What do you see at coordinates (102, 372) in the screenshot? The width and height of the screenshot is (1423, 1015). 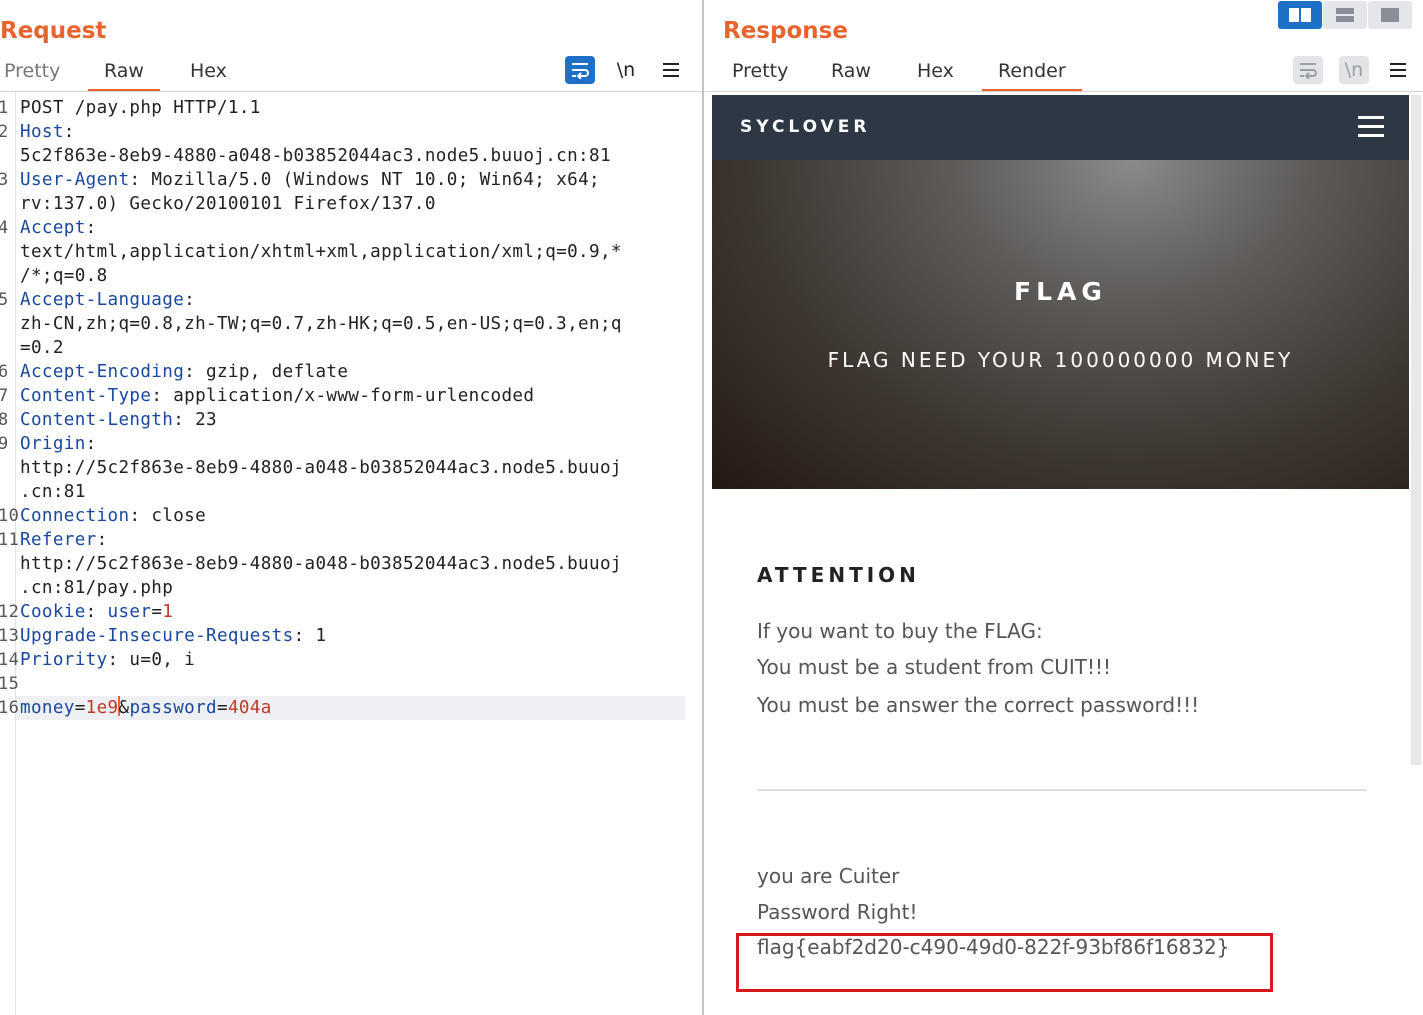 I see `header-key: Accept-Encoding` at bounding box center [102, 372].